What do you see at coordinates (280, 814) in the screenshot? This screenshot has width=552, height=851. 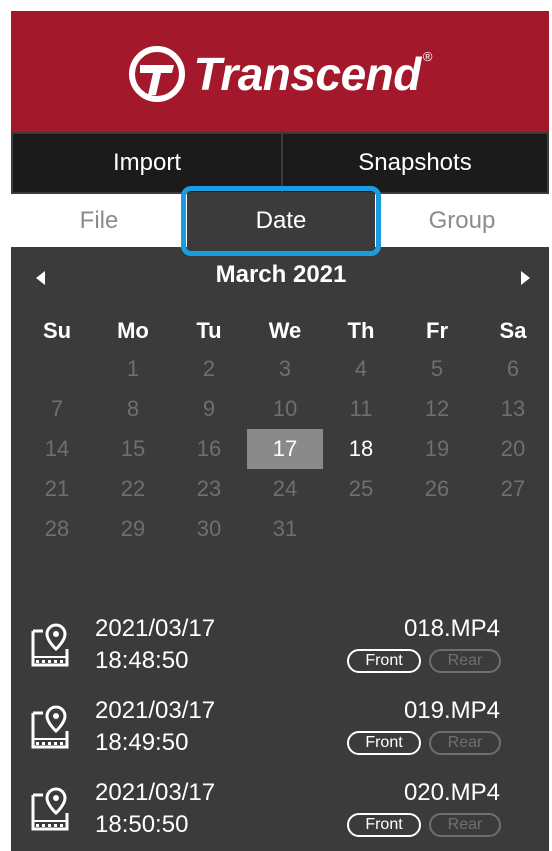 I see `recording-item: 2021/03/17 18:50:50 020.MP4 Front Rear` at bounding box center [280, 814].